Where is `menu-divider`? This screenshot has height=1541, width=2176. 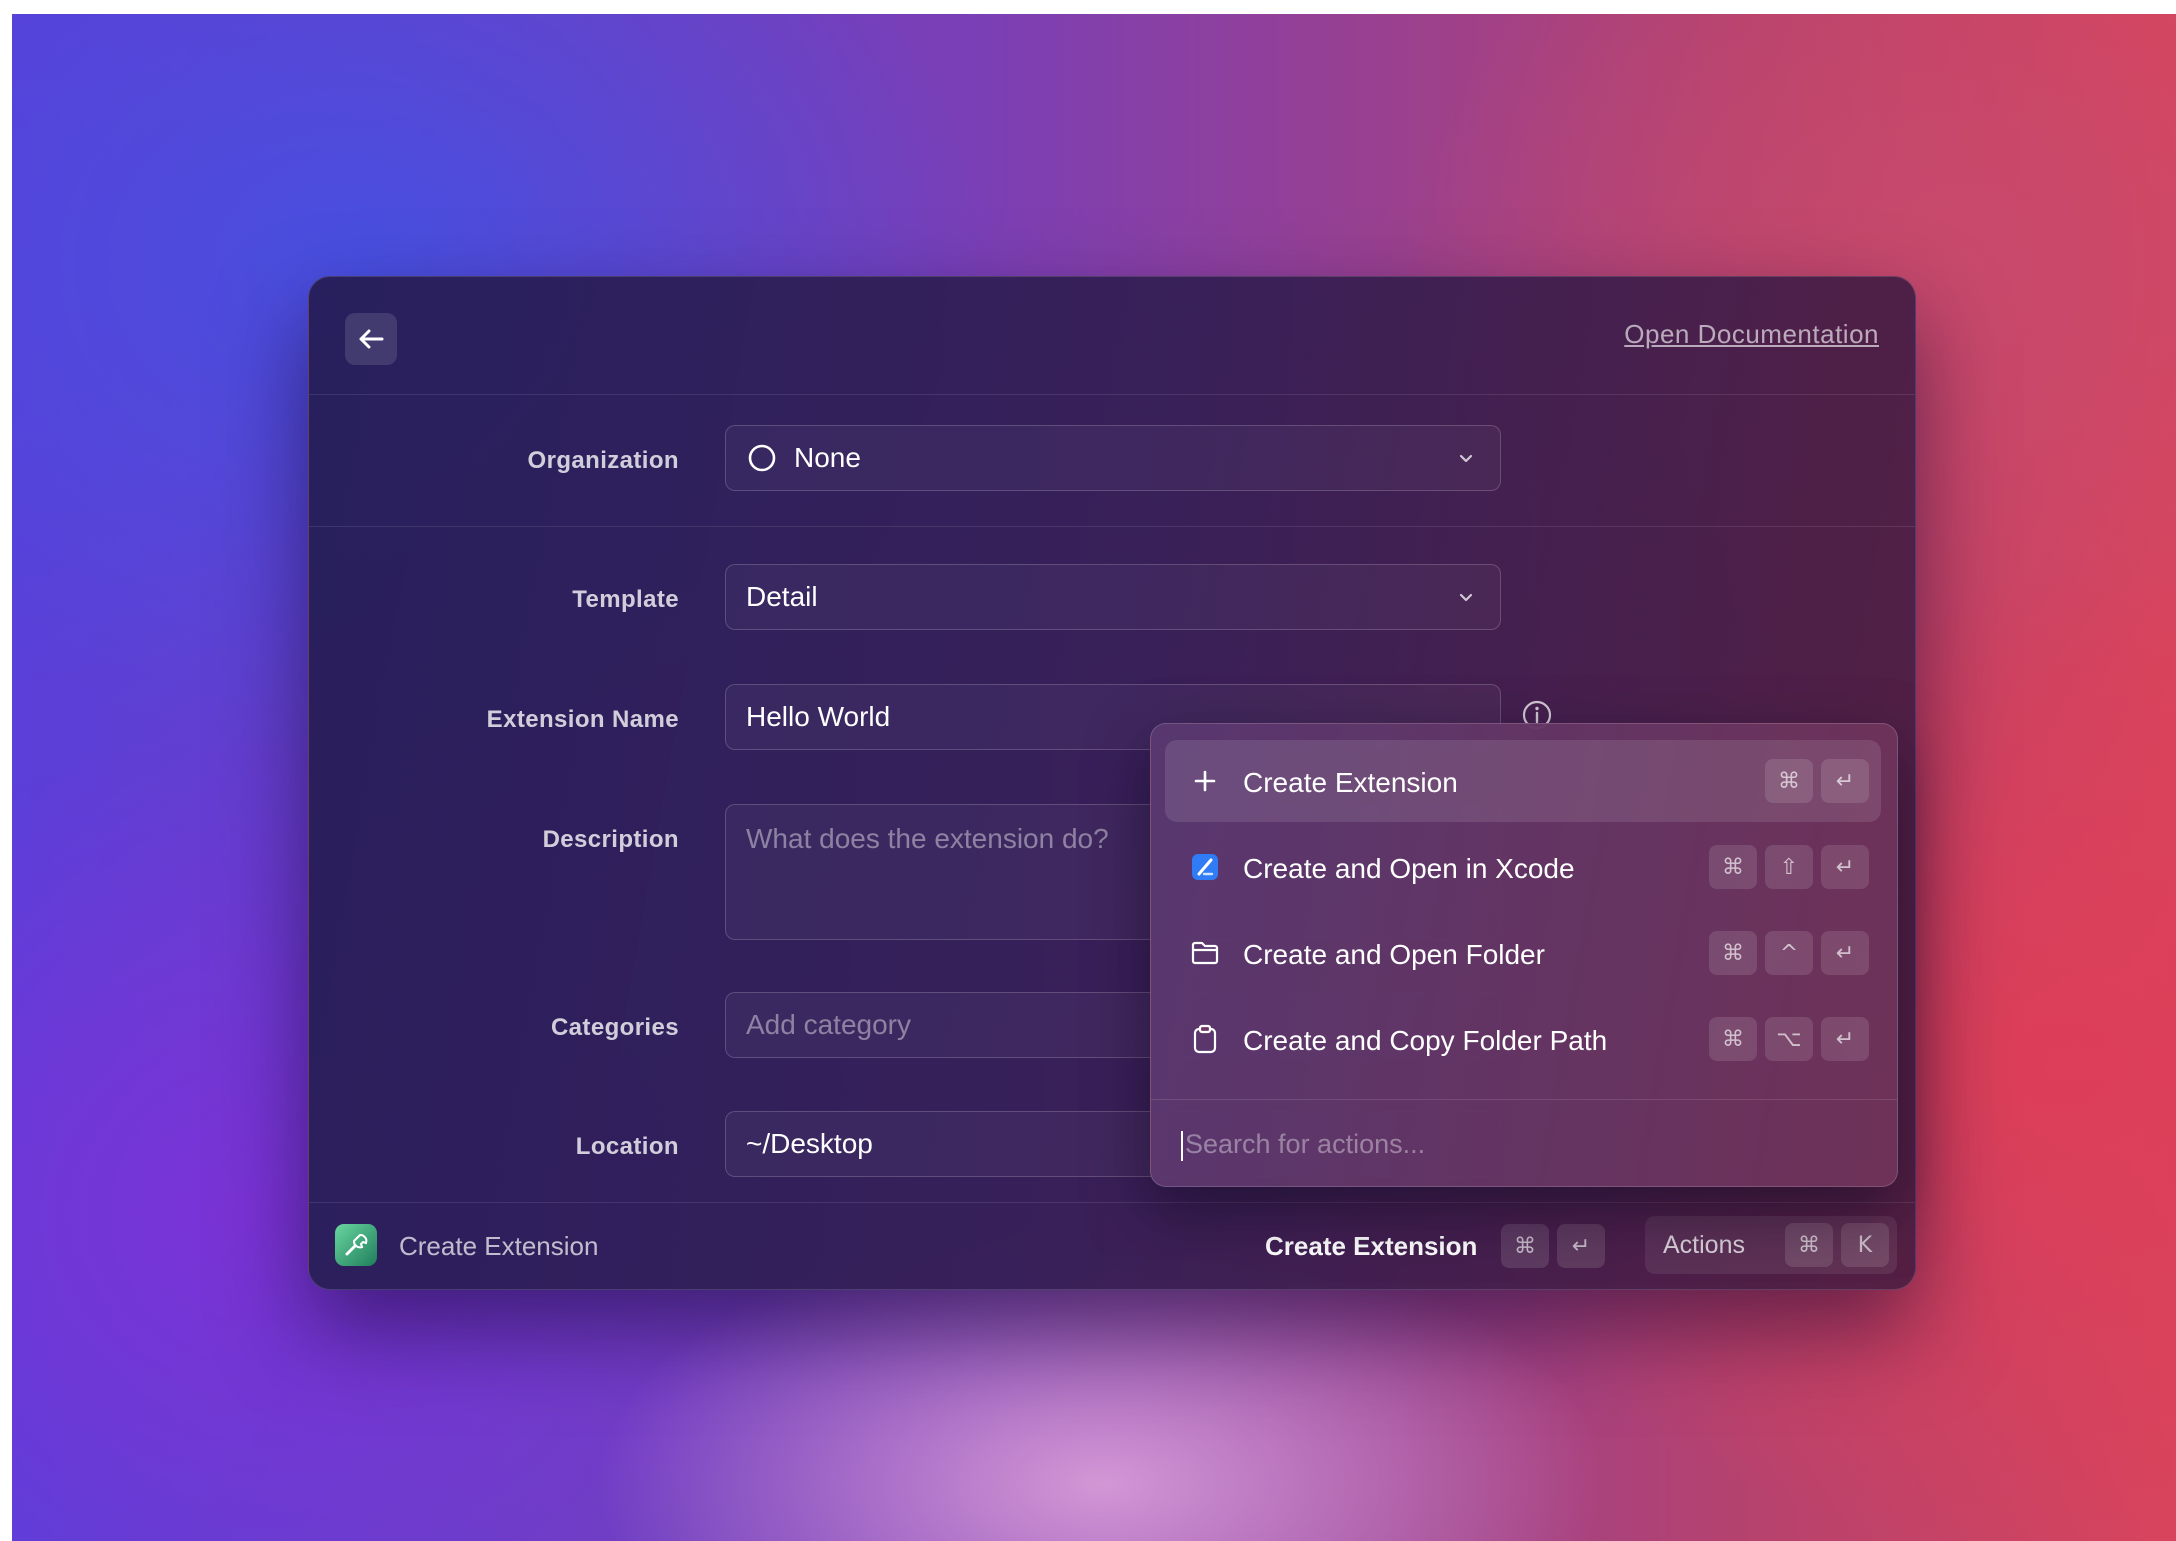 menu-divider is located at coordinates (1524, 1099).